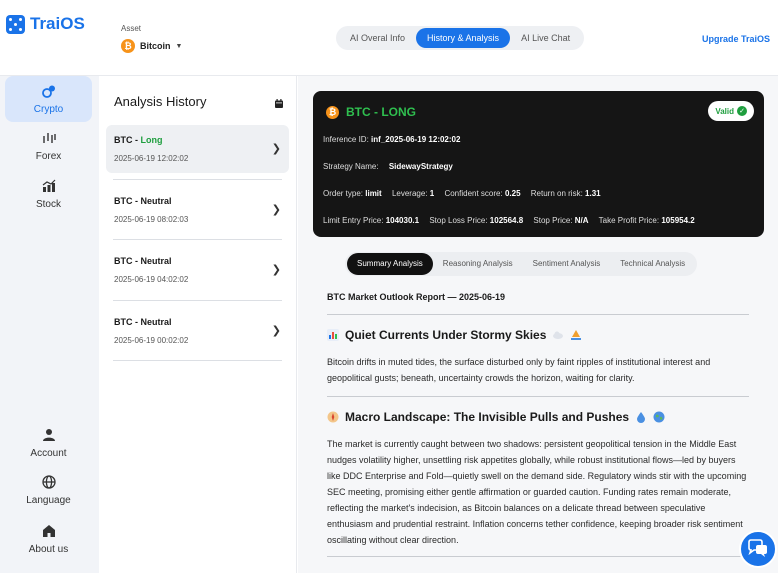  I want to click on nav-account: Account, so click(48, 443).